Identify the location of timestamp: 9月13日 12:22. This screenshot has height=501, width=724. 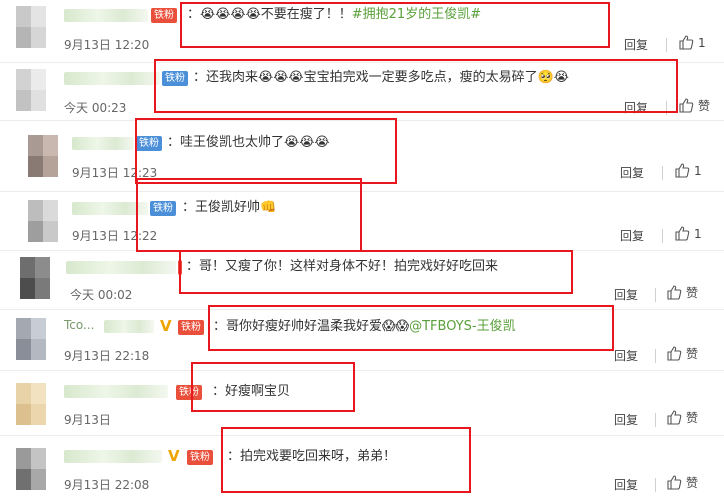
(115, 236).